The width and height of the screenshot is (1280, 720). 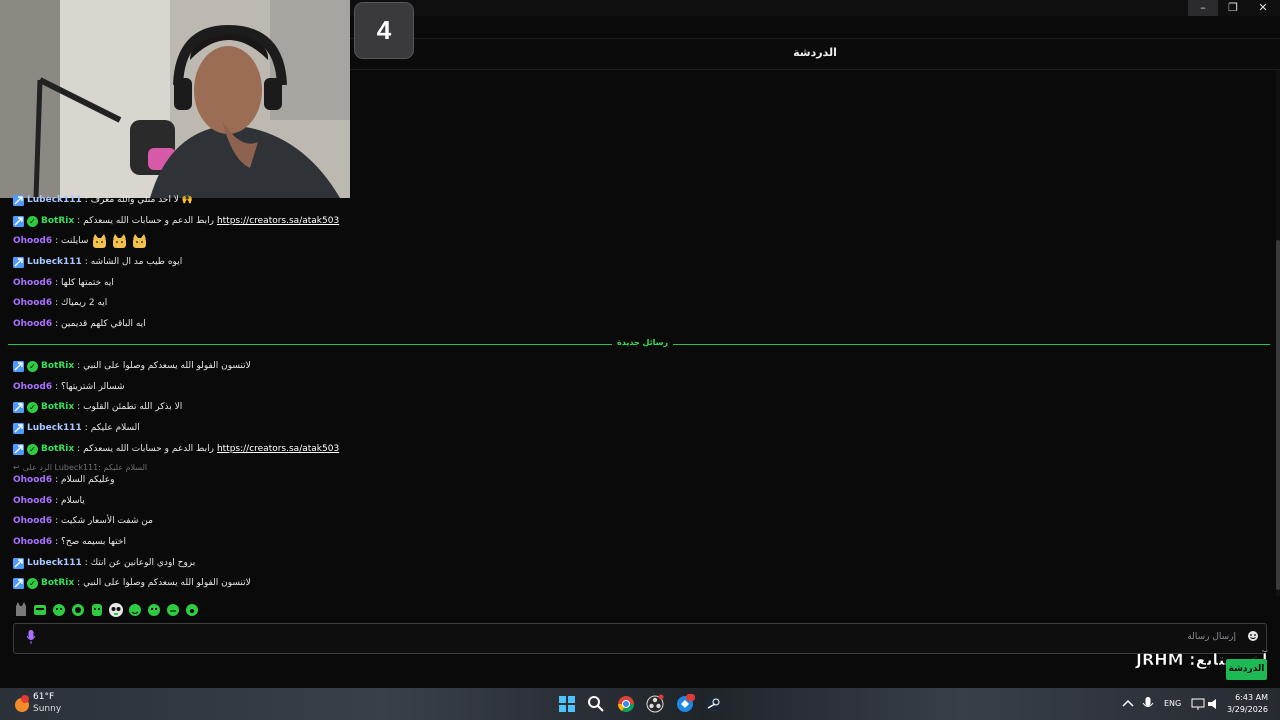 I want to click on restore-button: ❐, so click(x=1233, y=8).